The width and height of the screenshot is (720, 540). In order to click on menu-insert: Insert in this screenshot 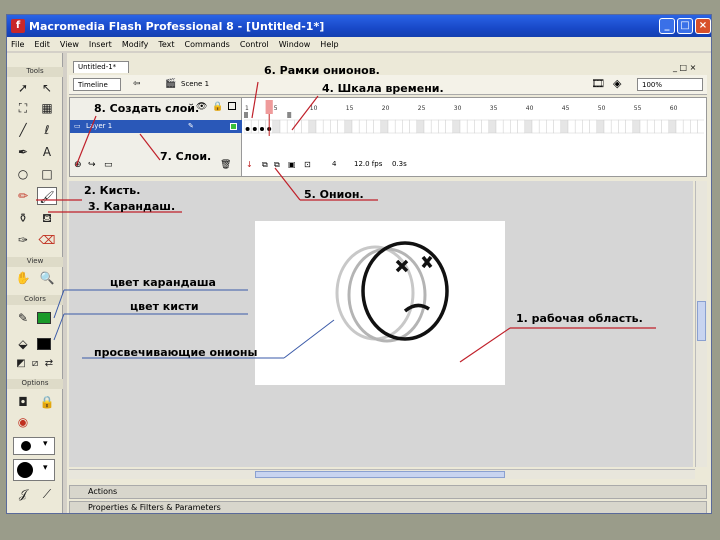, I will do `click(100, 44)`.